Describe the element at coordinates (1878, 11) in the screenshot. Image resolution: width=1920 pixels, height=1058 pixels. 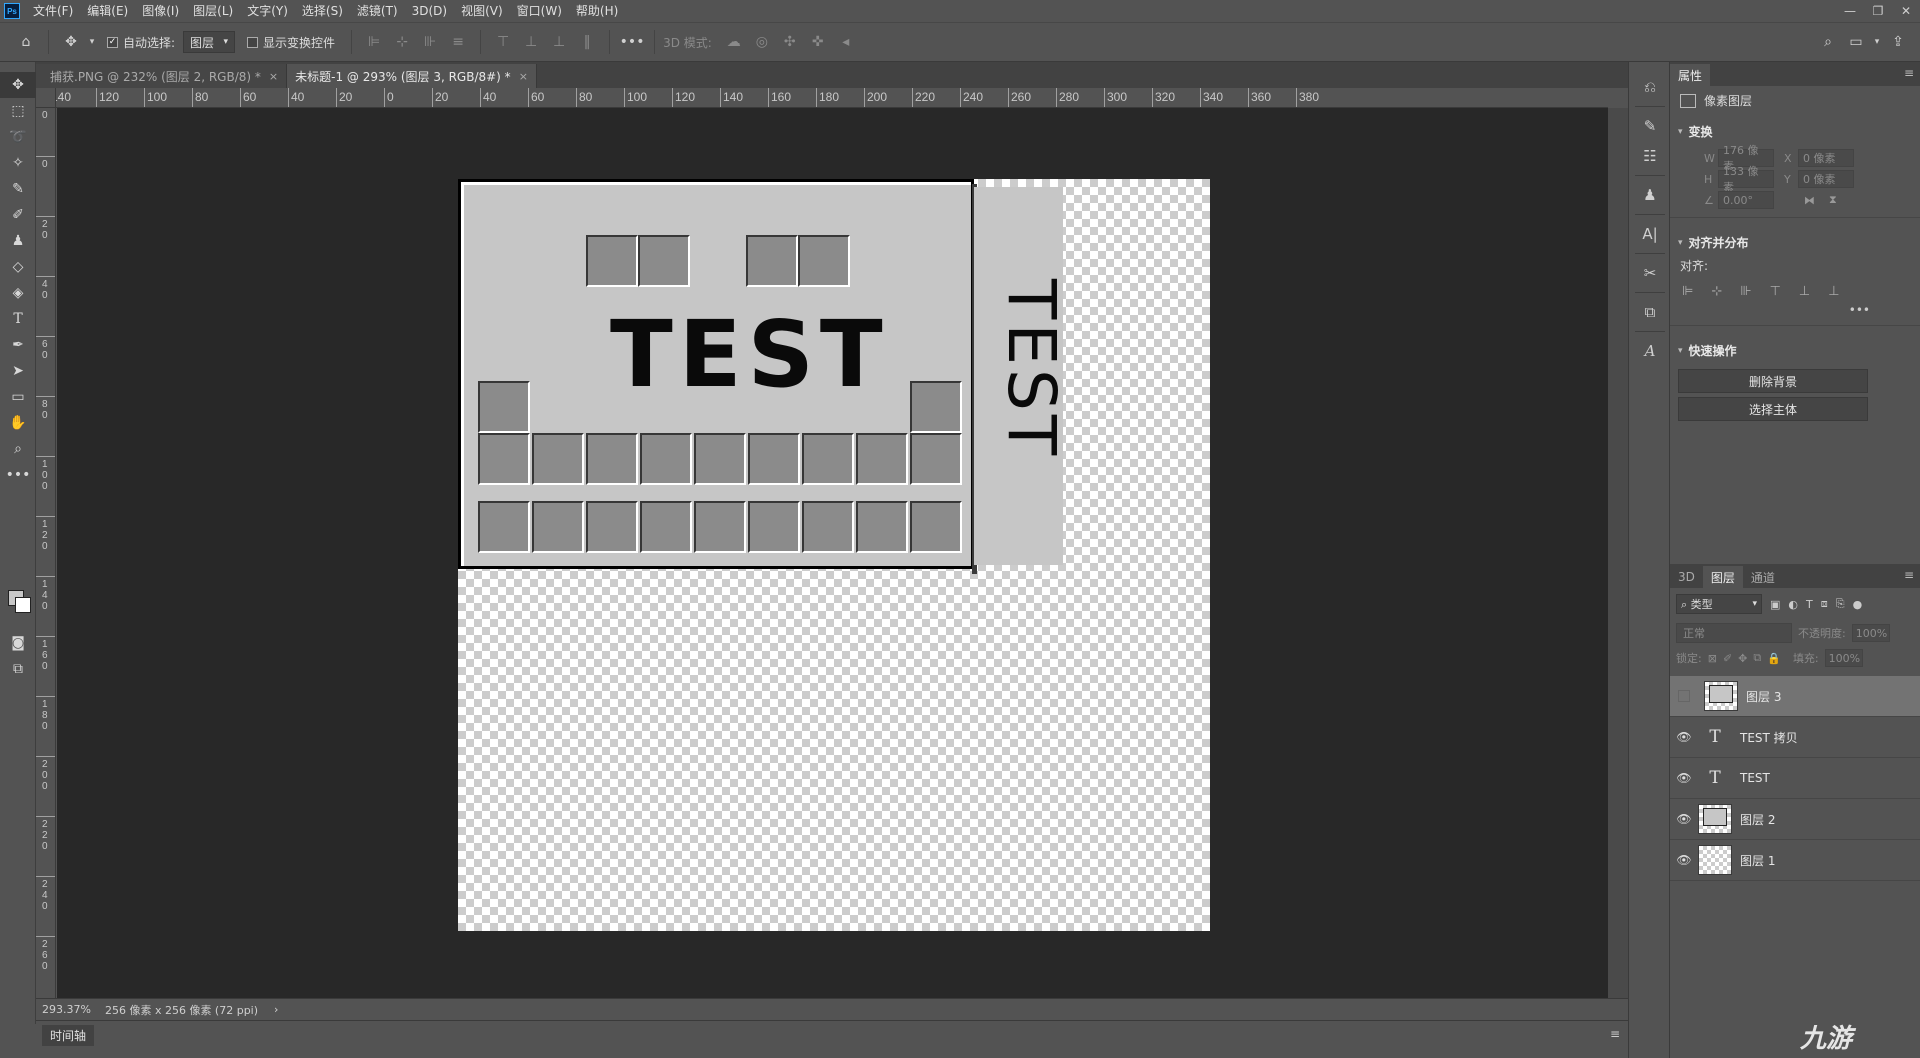
I see `restore-icon: ❐` at that location.